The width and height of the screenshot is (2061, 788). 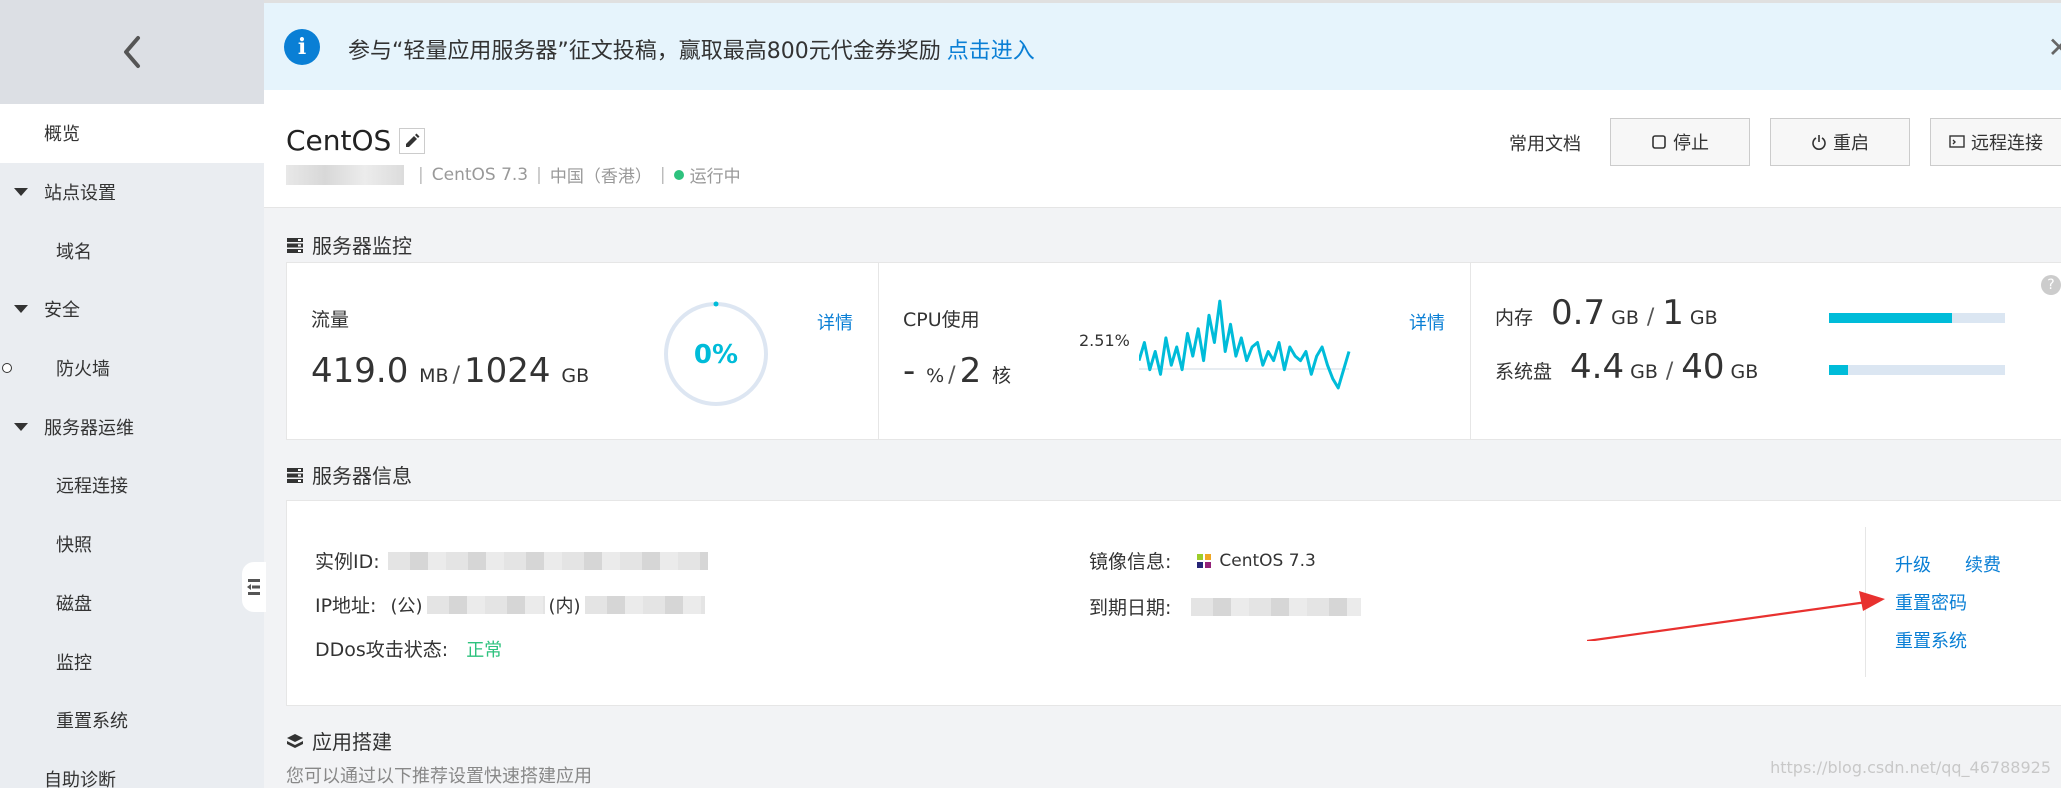 What do you see at coordinates (1545, 143) in the screenshot?
I see `docs-link: 常用文档` at bounding box center [1545, 143].